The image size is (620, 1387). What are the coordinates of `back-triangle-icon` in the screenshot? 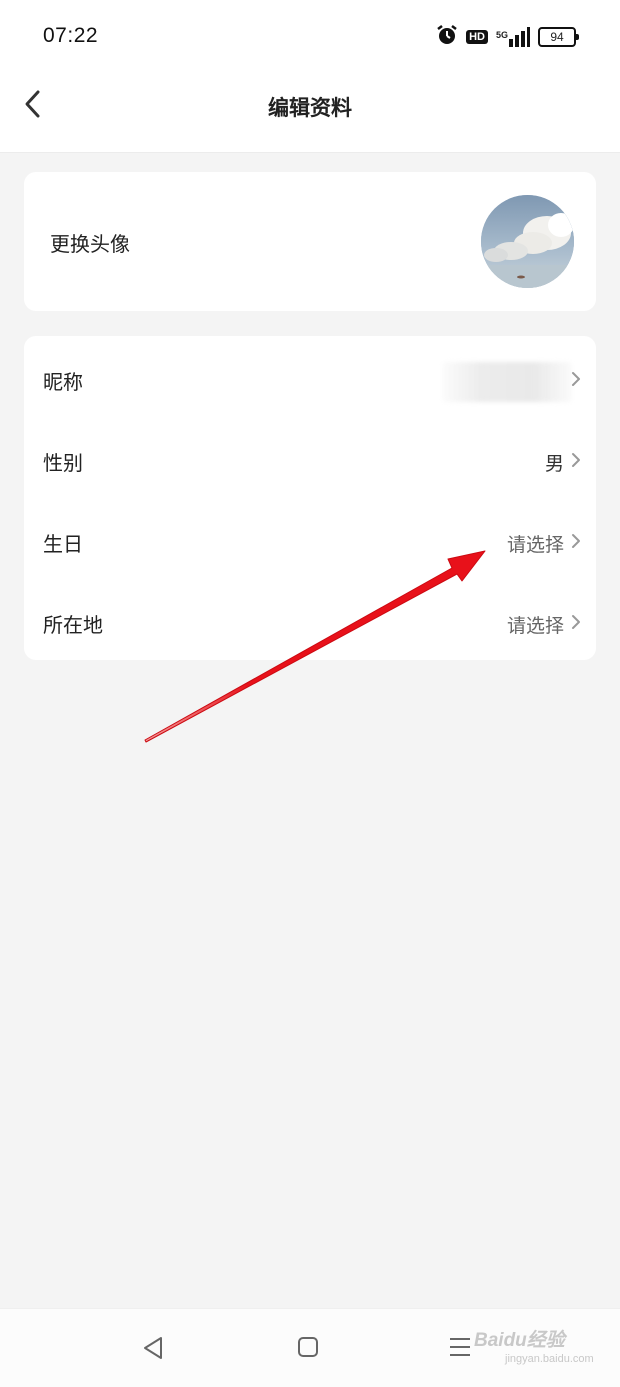 It's located at (153, 1348).